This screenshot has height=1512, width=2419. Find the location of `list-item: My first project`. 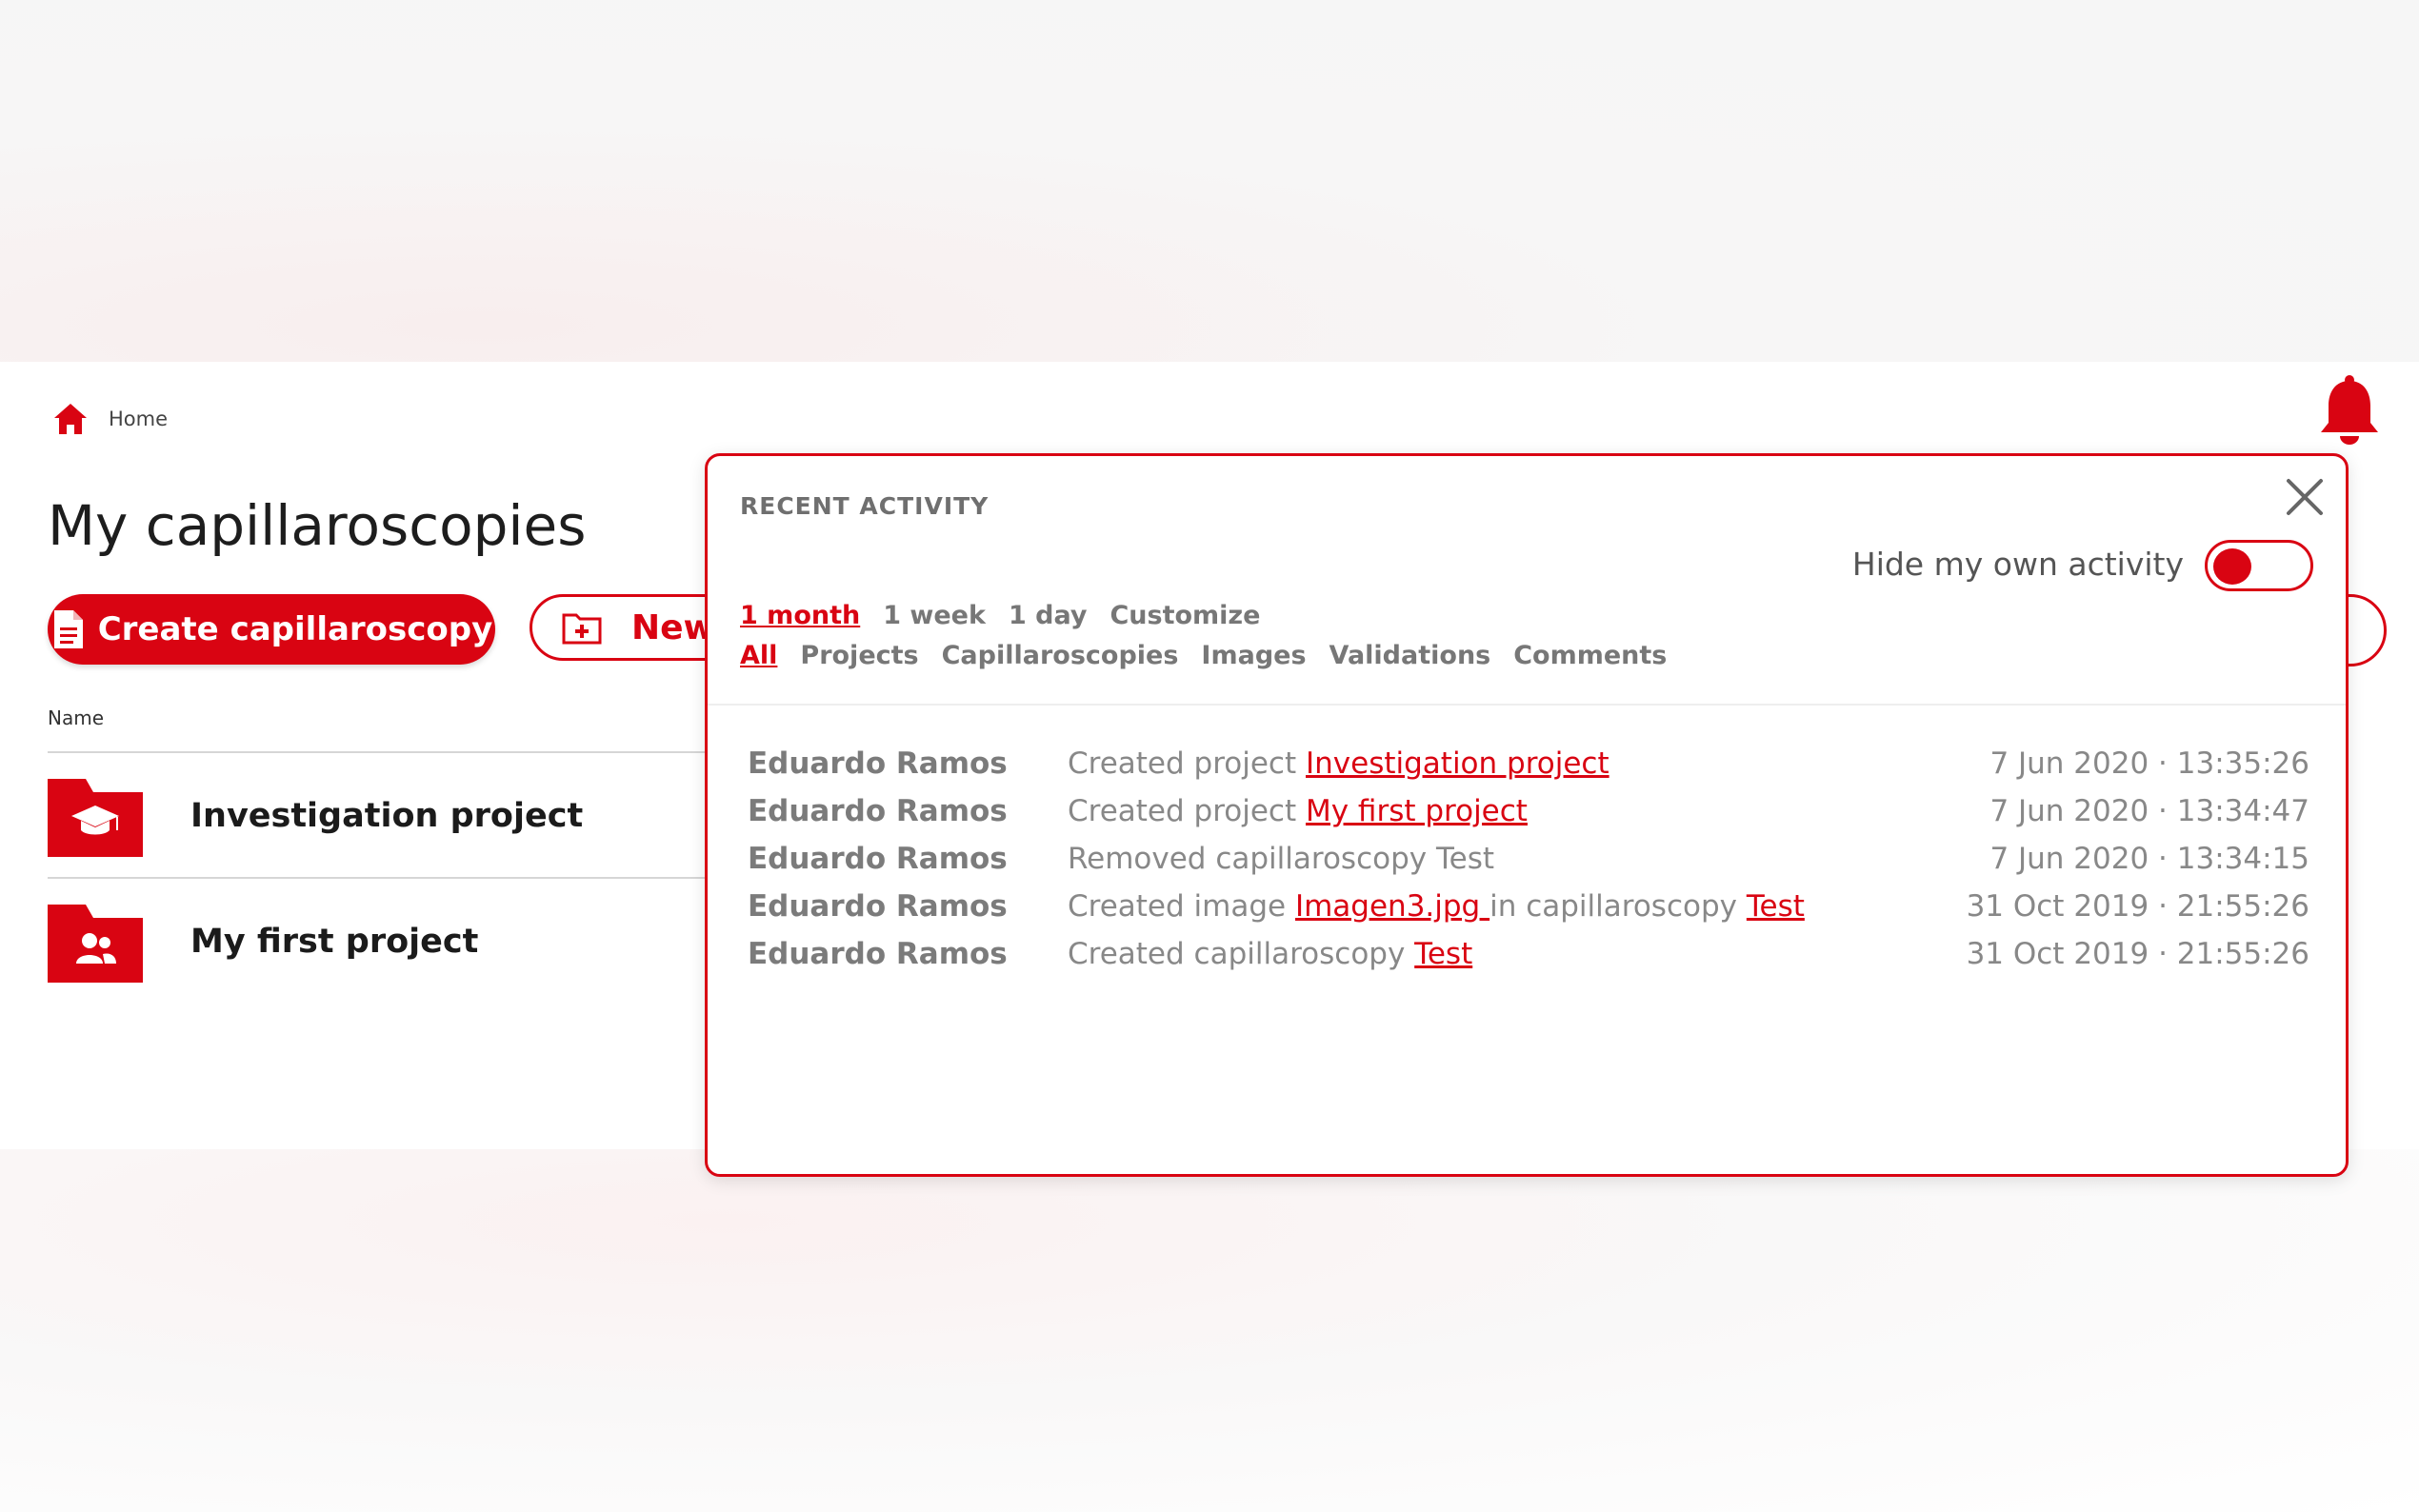

list-item: My first project is located at coordinates (381, 942).